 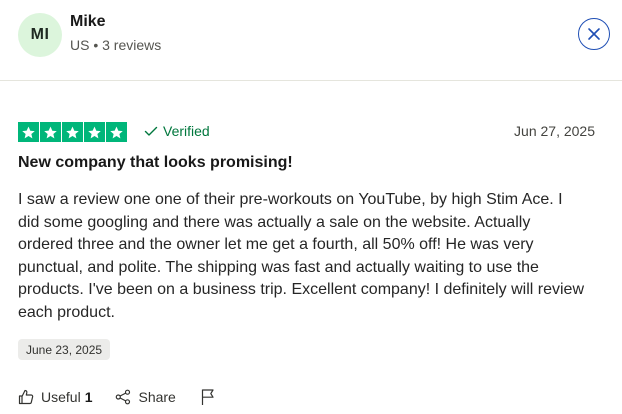 I want to click on share-icon, so click(x=123, y=397).